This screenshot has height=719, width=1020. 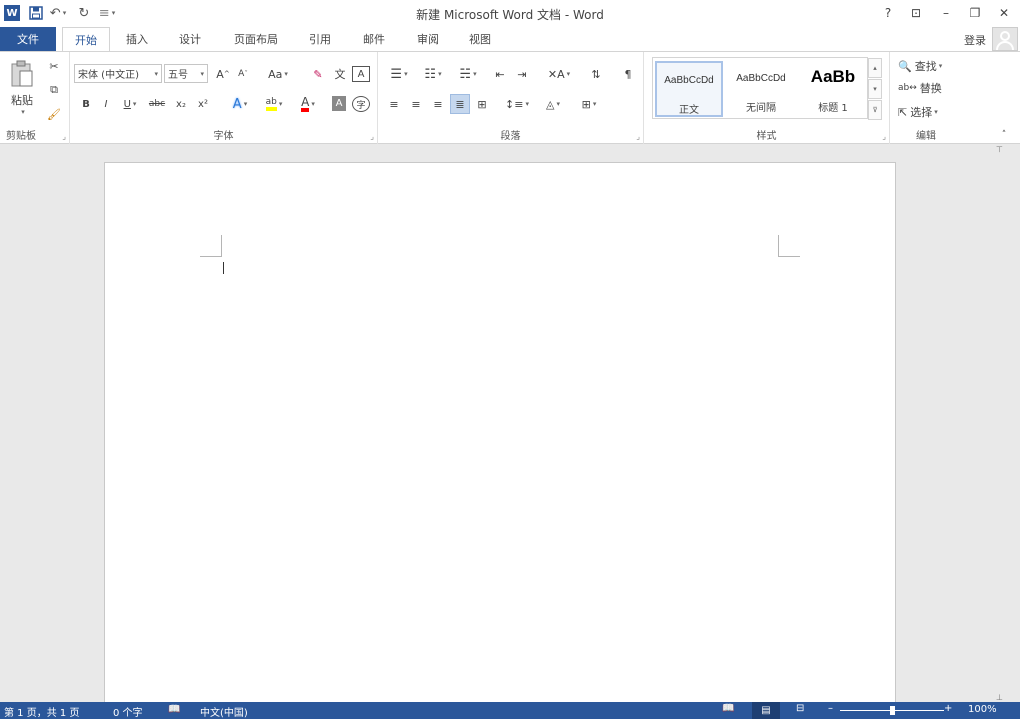 I want to click on select-label: 选择, so click(x=921, y=112).